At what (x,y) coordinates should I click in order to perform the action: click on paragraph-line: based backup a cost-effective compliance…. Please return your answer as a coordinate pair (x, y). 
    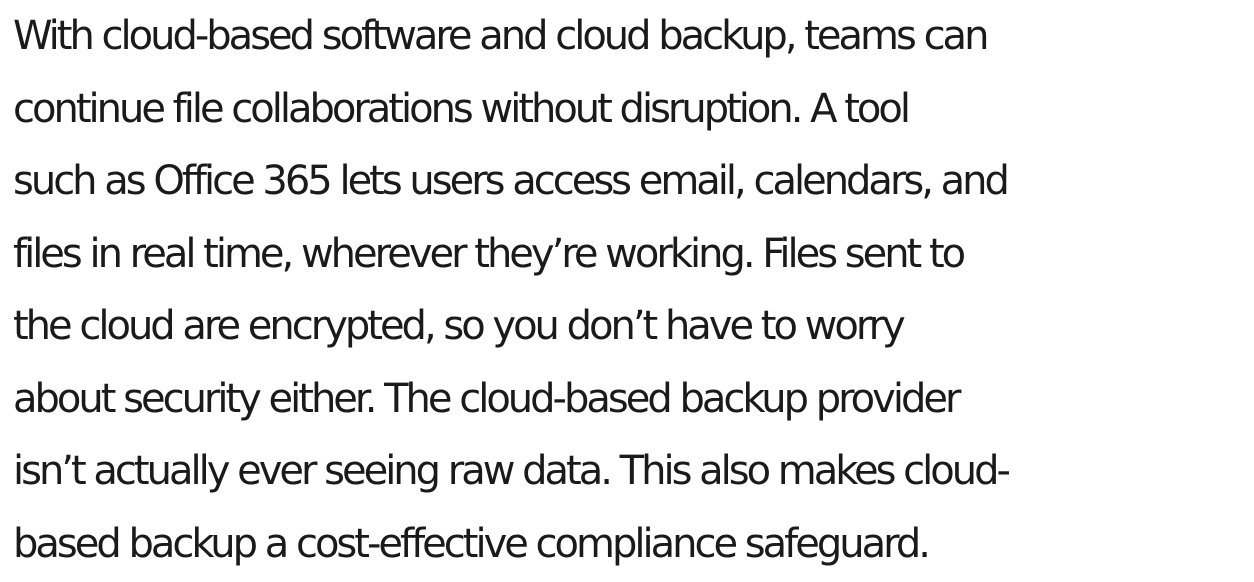
    Looking at the image, I should click on (472, 543).